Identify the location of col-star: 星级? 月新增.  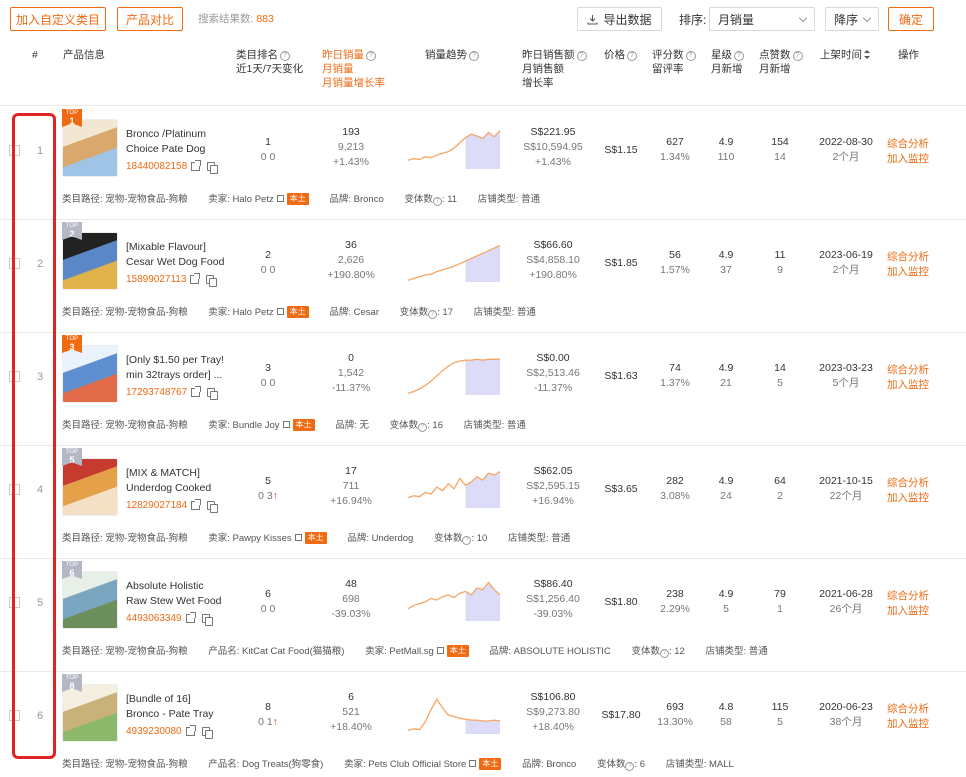
(727, 62).